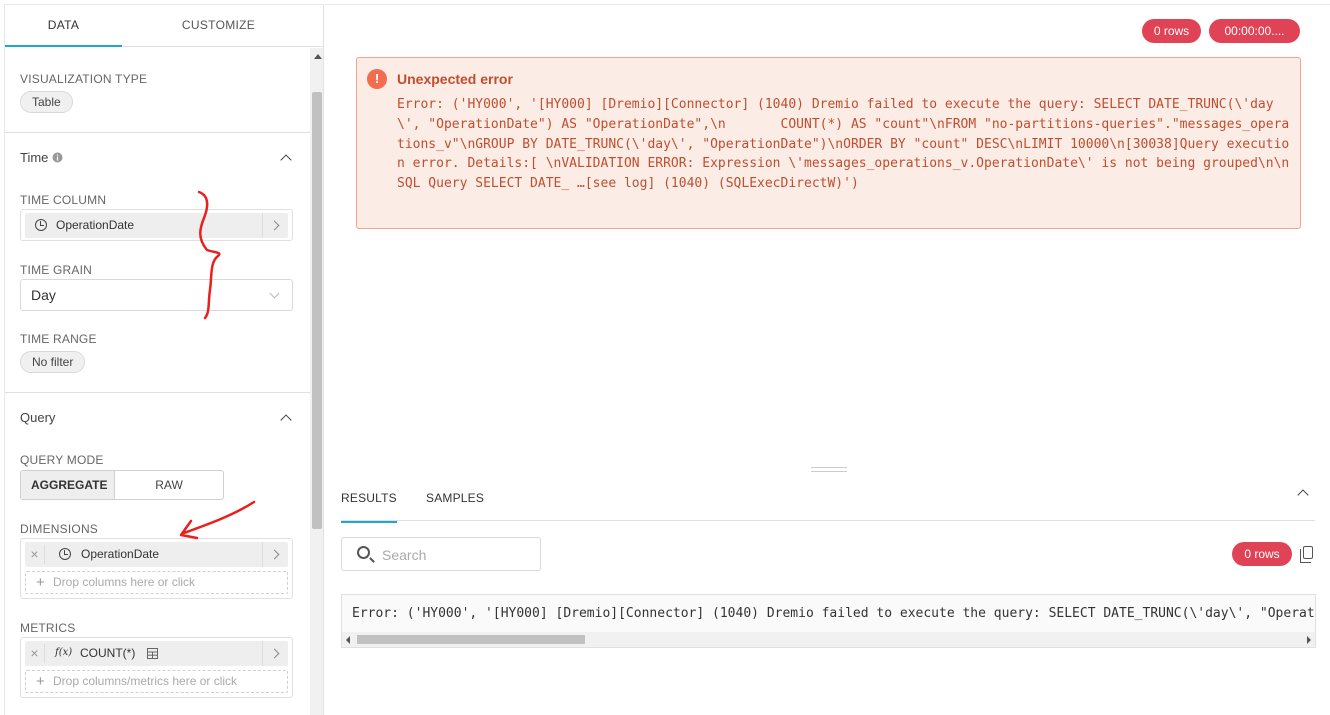 This screenshot has height=715, width=1330. I want to click on error-icon: !, so click(377, 79).